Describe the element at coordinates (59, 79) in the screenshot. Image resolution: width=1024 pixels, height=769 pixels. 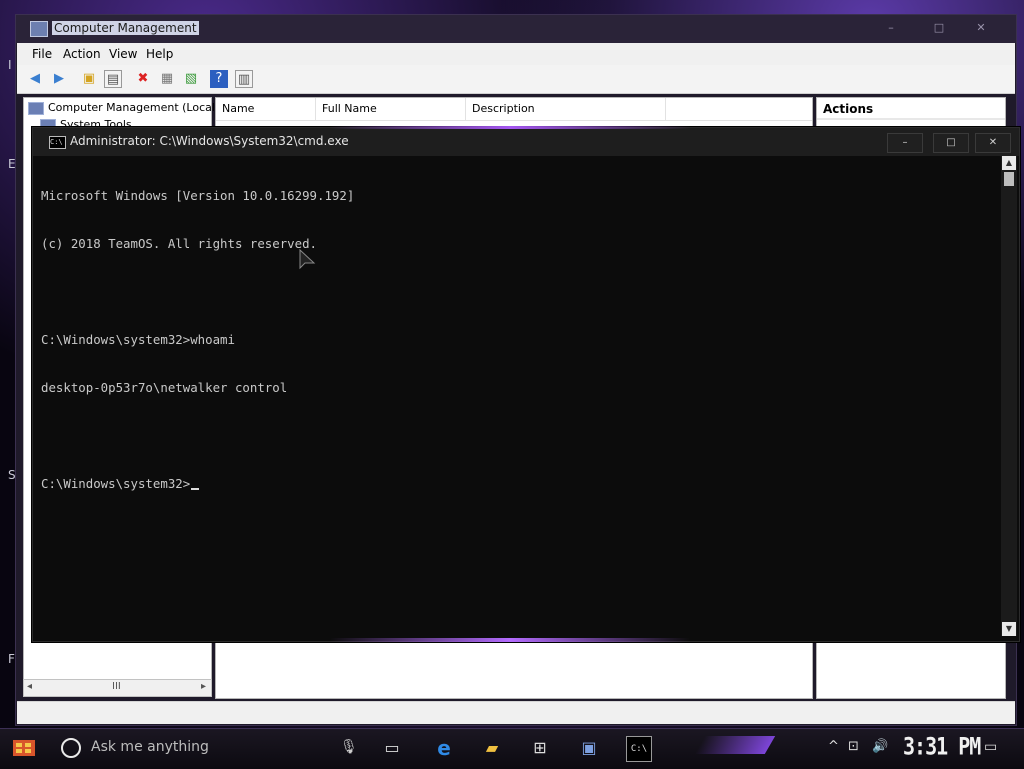
I see `forward-arrow-icon: ▶` at that location.